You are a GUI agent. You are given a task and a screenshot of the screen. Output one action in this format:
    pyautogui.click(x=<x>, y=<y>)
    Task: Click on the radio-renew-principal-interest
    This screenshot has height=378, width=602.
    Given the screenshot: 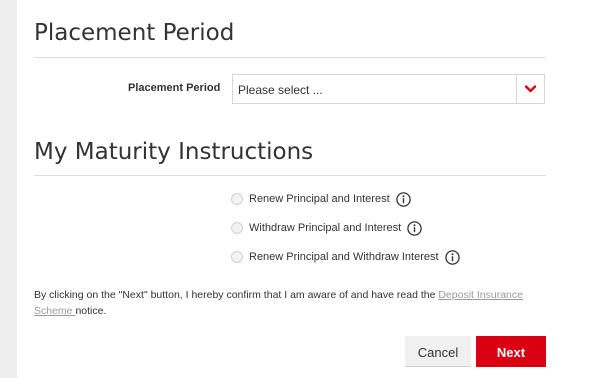 What is the action you would take?
    pyautogui.click(x=237, y=199)
    